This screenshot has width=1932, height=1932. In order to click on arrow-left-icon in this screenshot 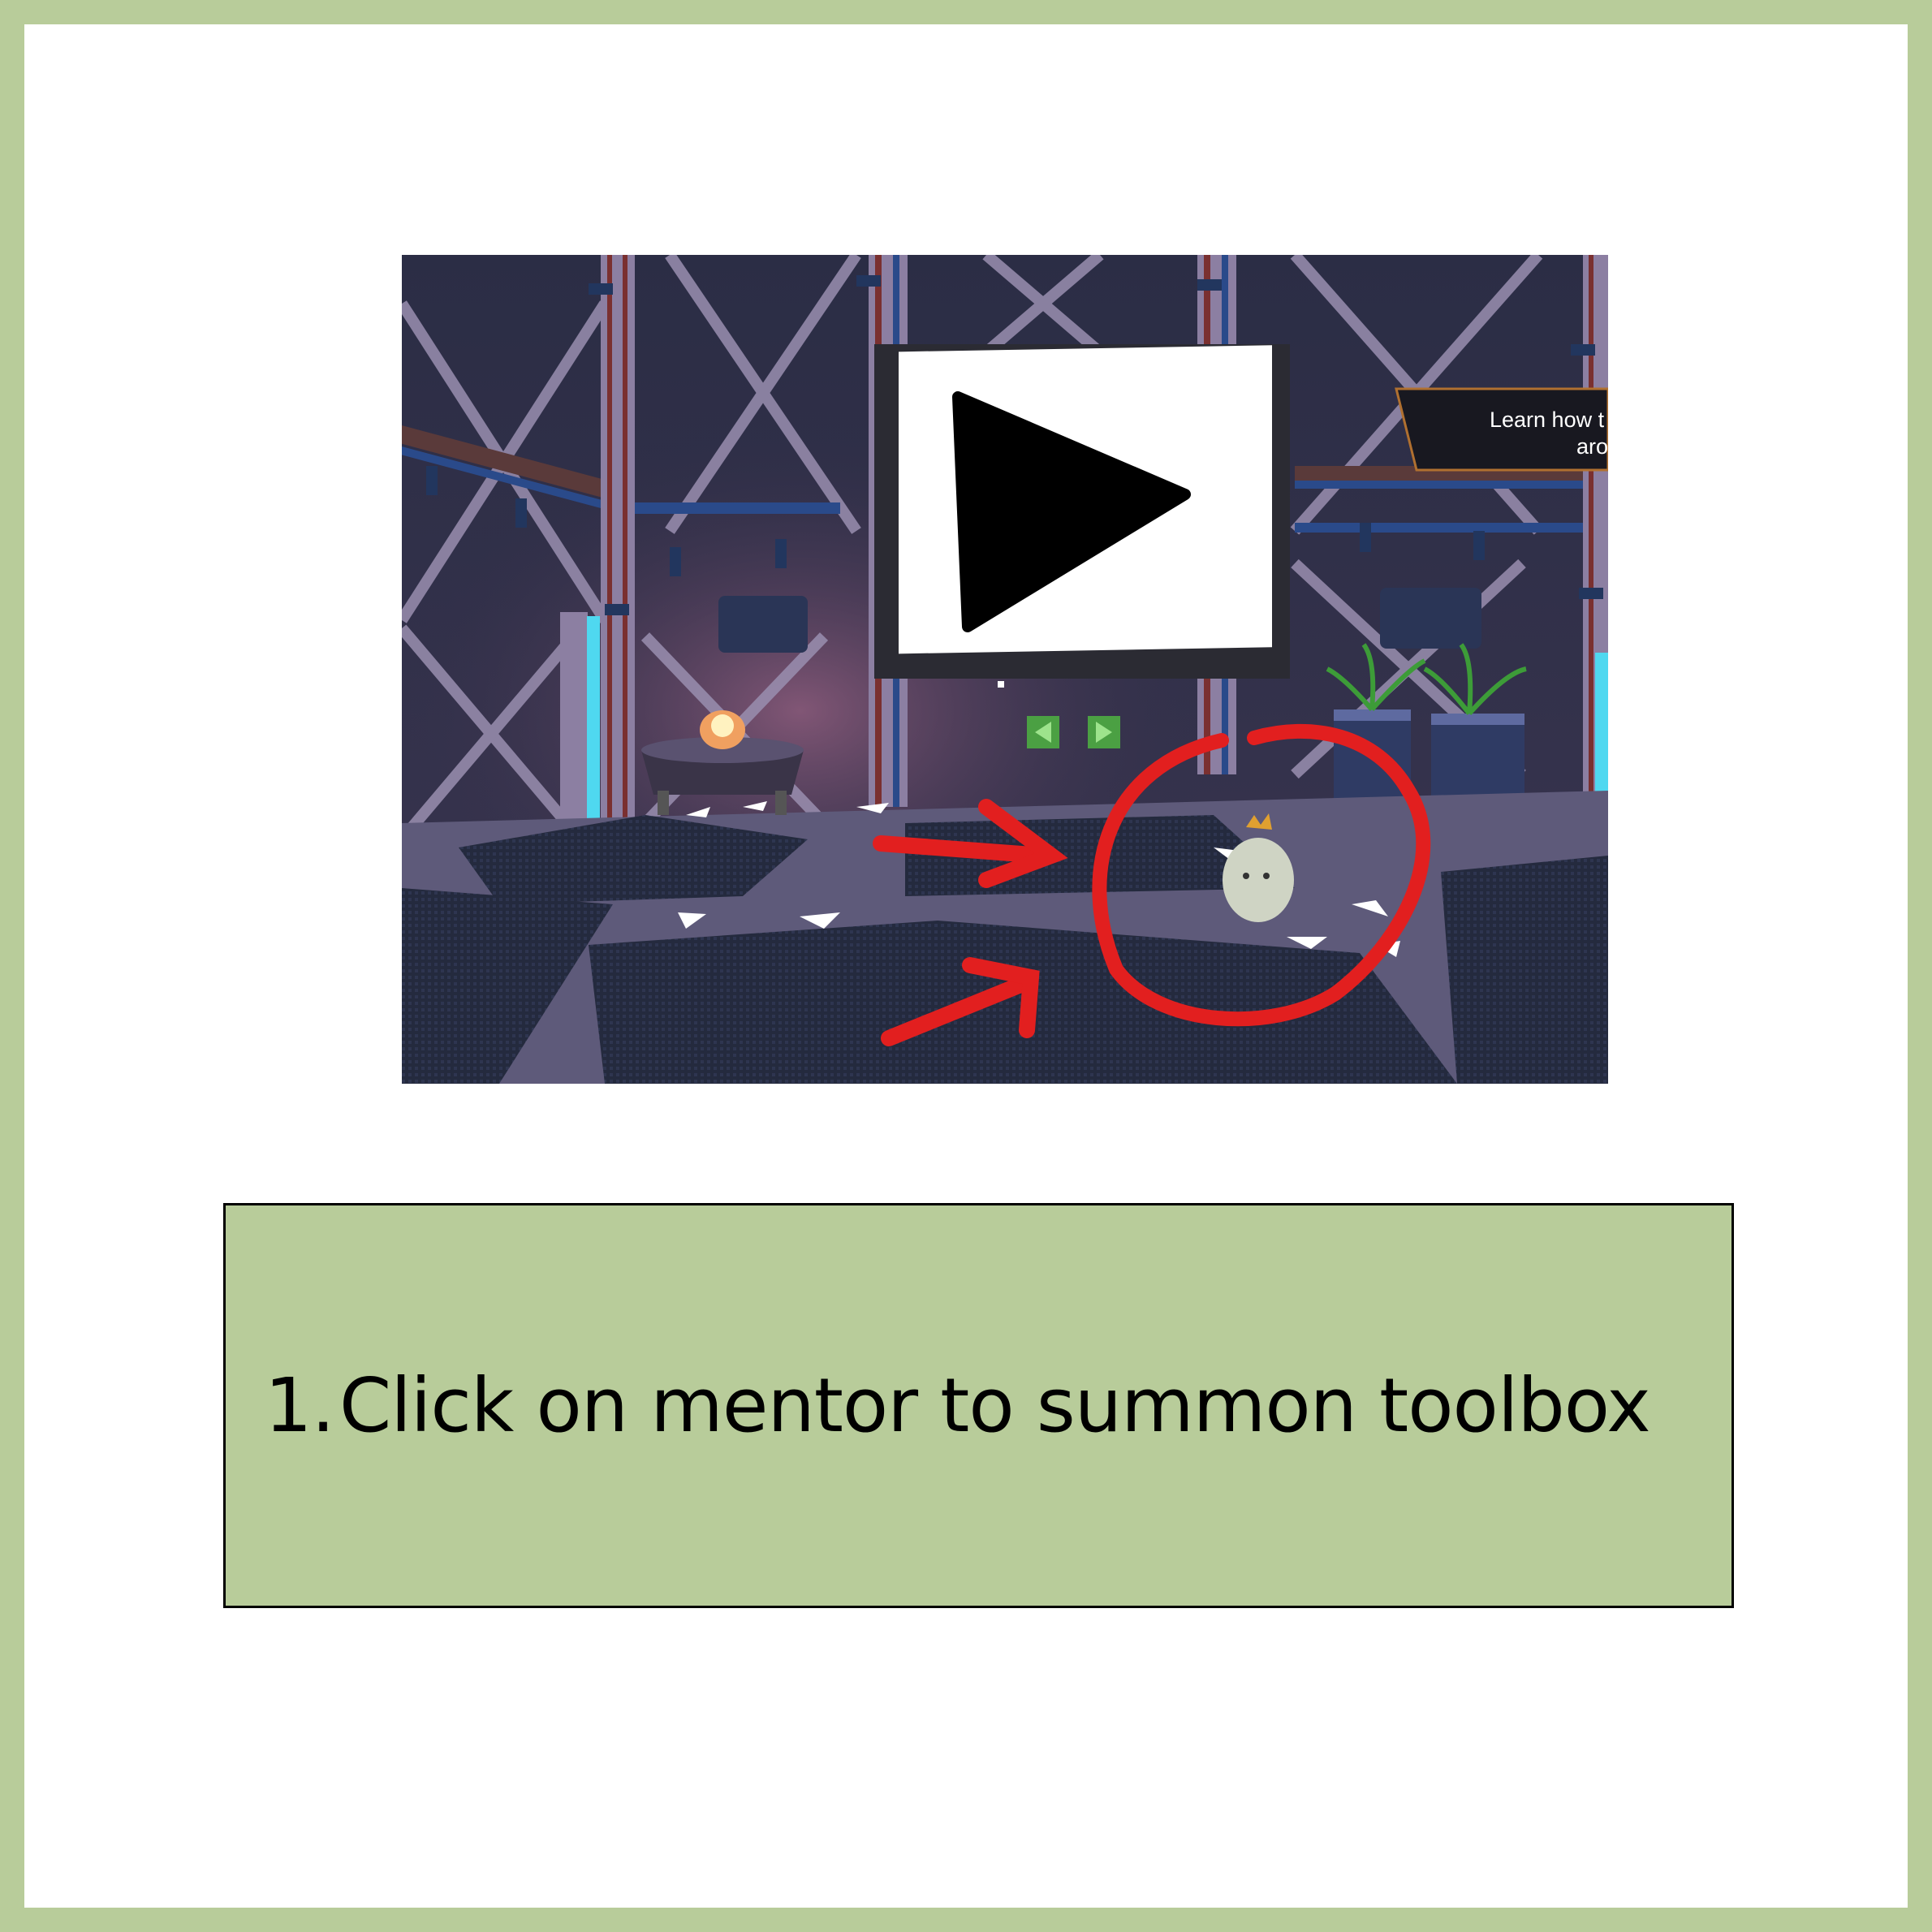, I will do `click(1043, 732)`.